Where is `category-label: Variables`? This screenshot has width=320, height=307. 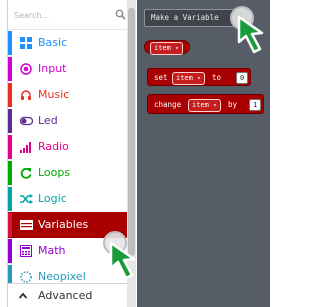 category-label: Variables is located at coordinates (63, 224).